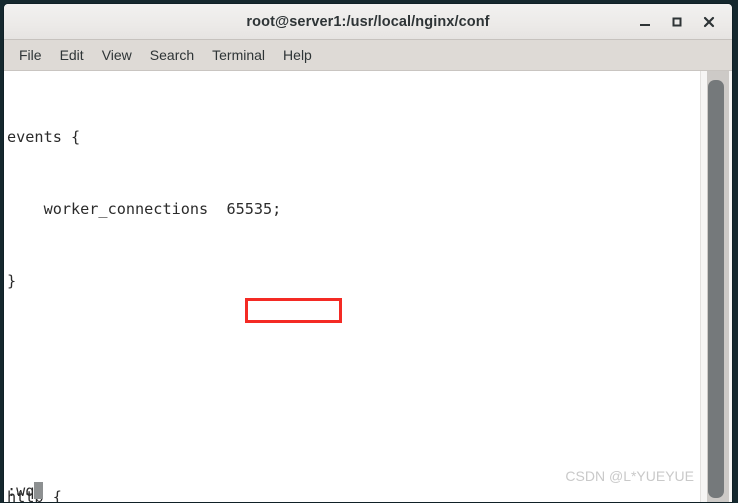 Image resolution: width=738 pixels, height=503 pixels. Describe the element at coordinates (144, 209) in the screenshot. I see `terminal-line: worker_connections 65535;` at that location.